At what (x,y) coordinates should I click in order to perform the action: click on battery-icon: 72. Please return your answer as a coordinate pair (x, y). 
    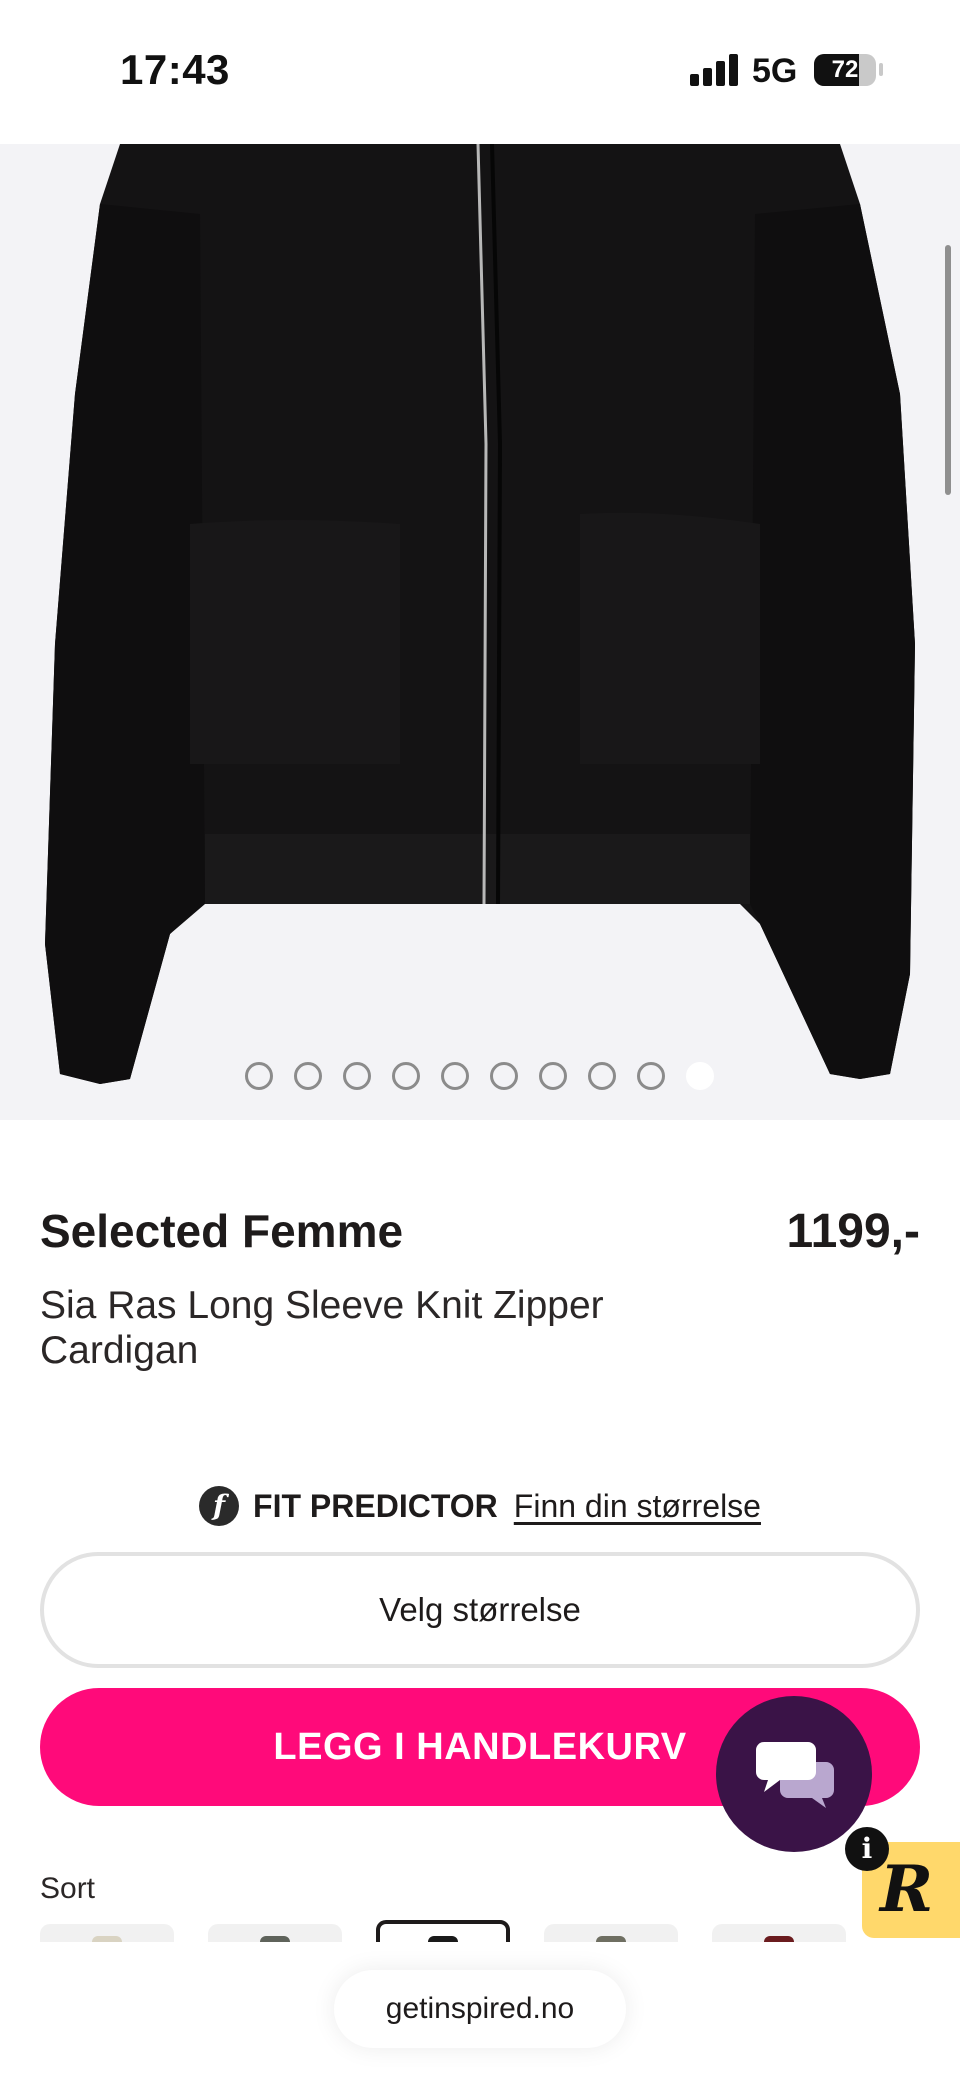
    Looking at the image, I should click on (845, 70).